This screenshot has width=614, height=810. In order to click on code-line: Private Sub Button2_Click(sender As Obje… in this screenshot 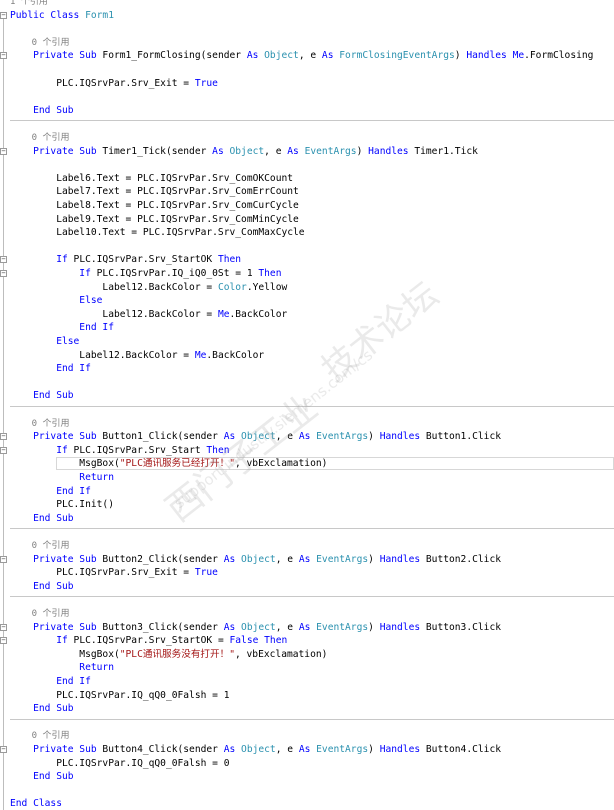, I will do `click(312, 559)`.